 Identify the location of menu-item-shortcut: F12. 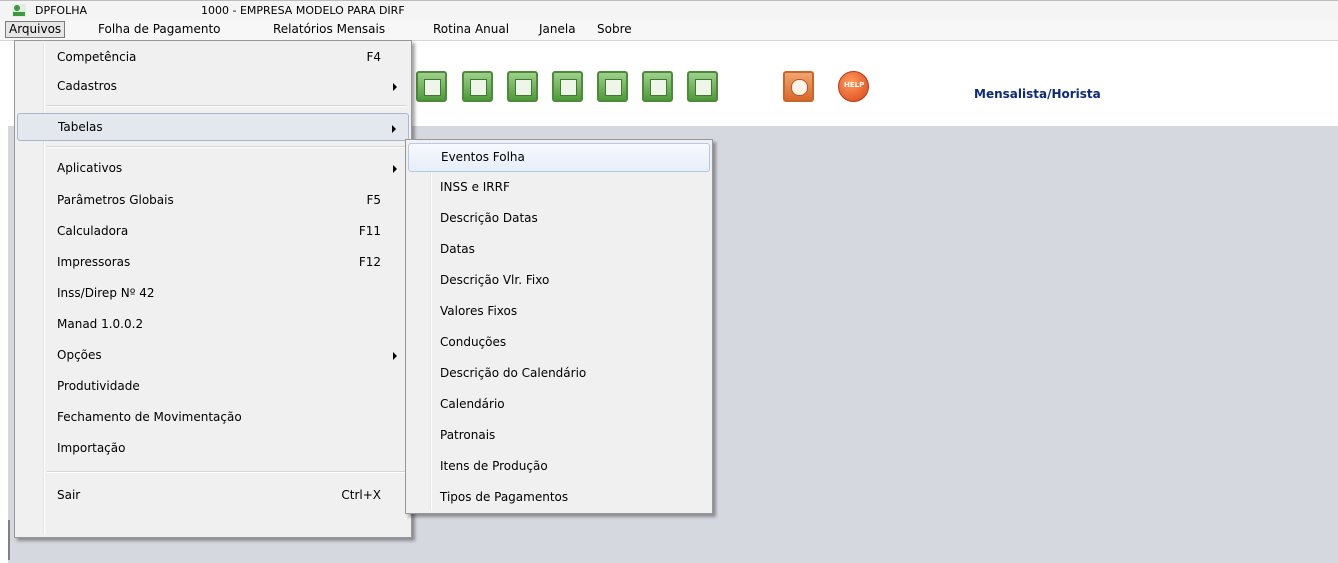
(369, 262).